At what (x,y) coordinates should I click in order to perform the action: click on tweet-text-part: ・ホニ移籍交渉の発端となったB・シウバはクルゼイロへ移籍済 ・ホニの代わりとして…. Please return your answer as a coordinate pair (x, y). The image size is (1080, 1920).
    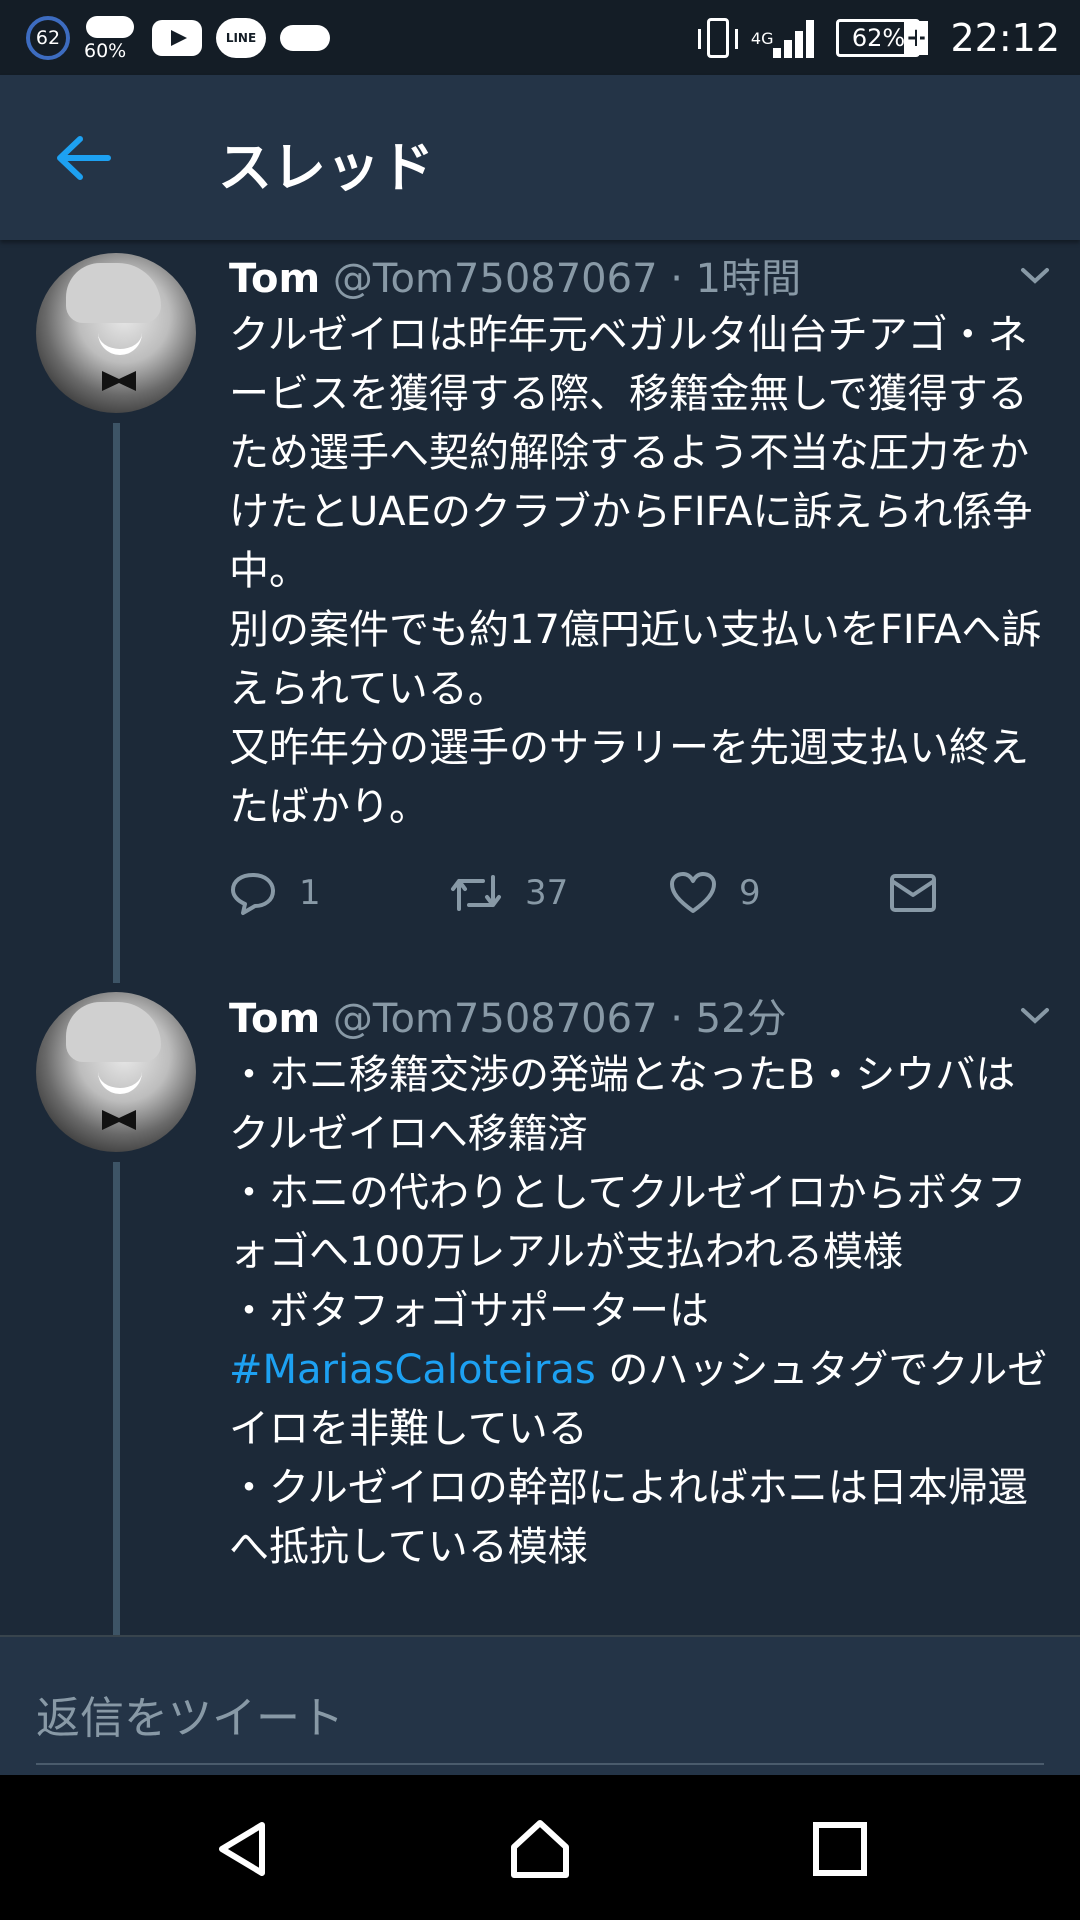
    Looking at the image, I should click on (628, 1193).